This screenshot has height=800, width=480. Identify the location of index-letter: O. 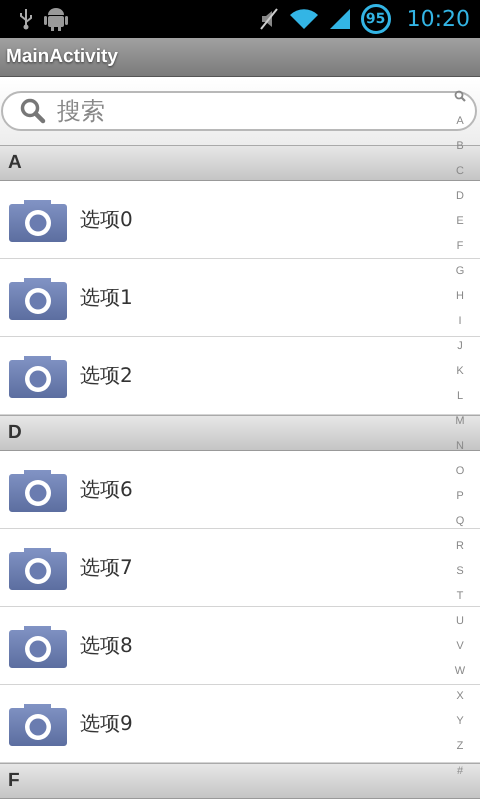
(460, 471).